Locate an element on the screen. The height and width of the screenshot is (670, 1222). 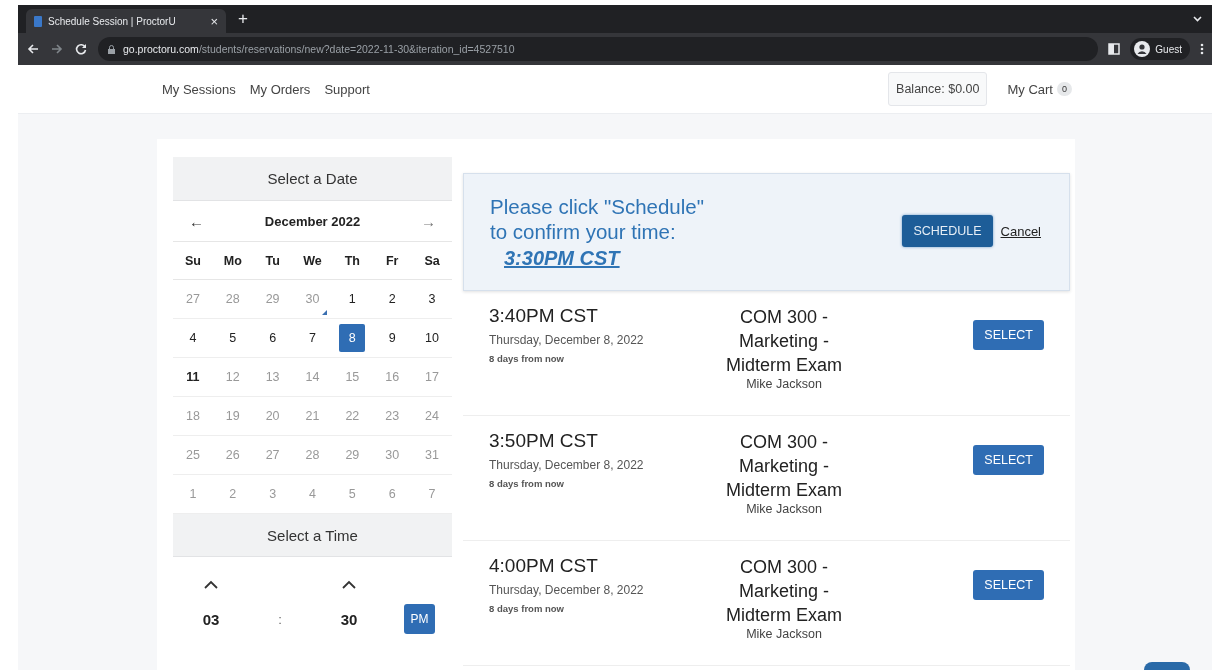
weekday-label: We is located at coordinates (312, 261).